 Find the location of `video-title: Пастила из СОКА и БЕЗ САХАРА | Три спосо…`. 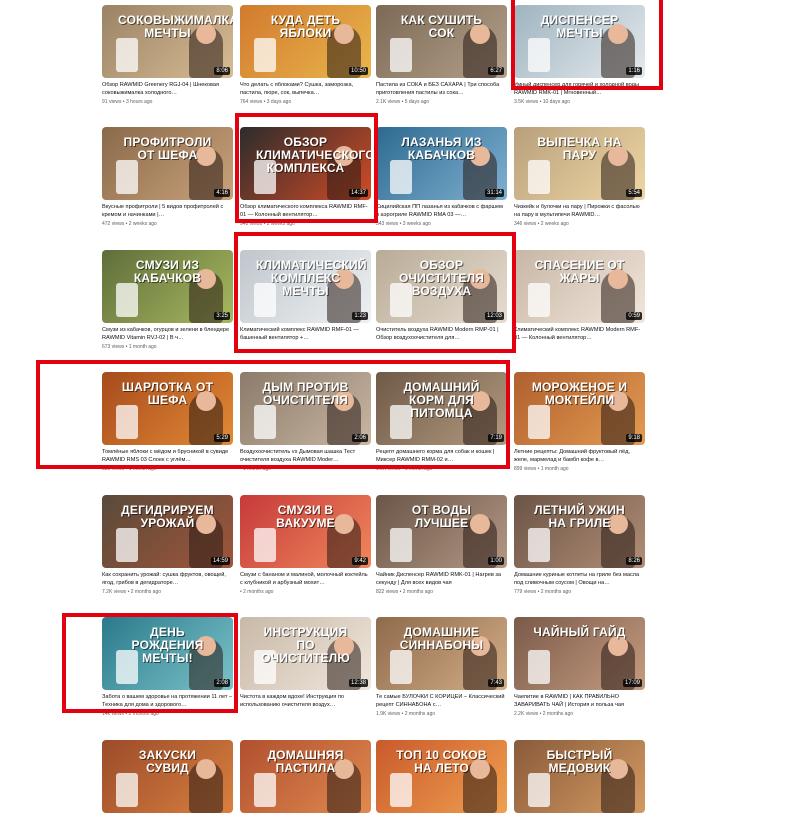

video-title: Пастила из СОКА и БЕЗ САХАРА | Три спосо… is located at coordinates (441, 89).